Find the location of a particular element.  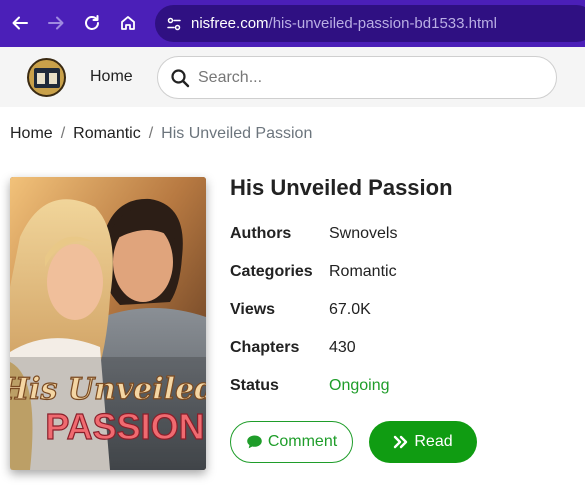

search-icon is located at coordinates (180, 78).